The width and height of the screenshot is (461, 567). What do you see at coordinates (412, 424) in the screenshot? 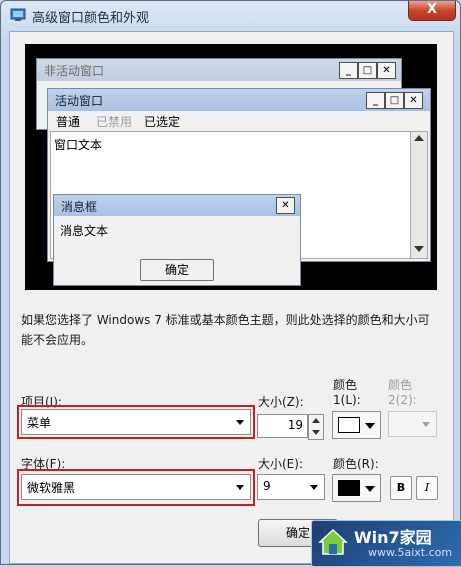
I see `color2-picker-button` at bounding box center [412, 424].